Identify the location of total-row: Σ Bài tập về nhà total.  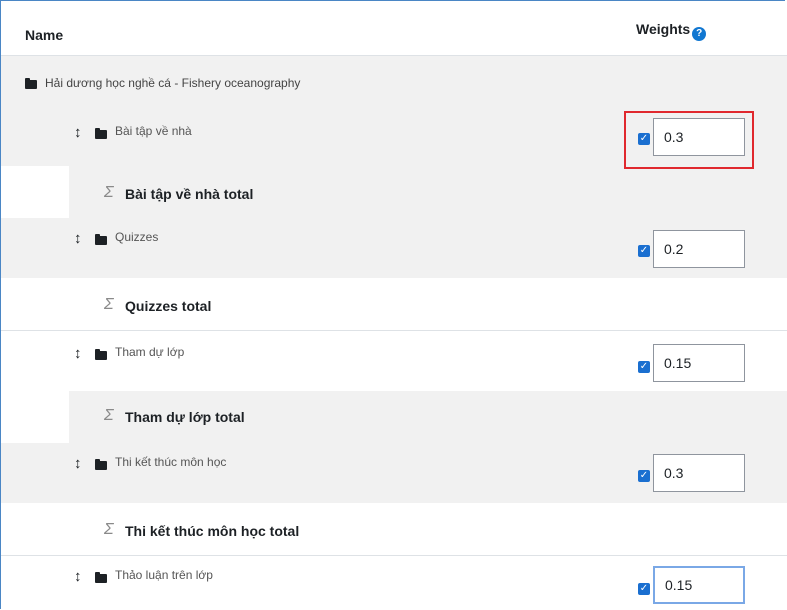
(394, 192).